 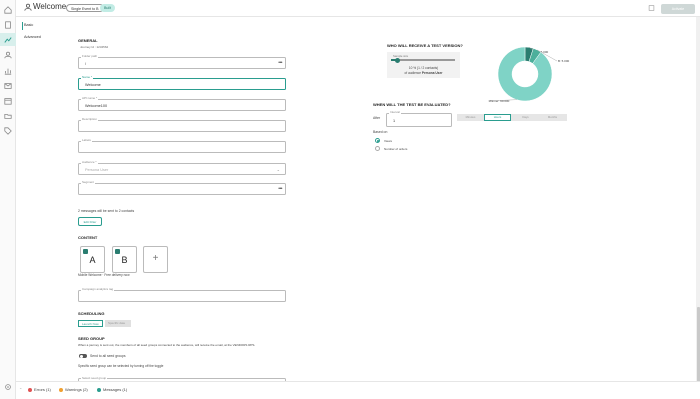 I want to click on seed-group-heading: SEED GROUP, so click(x=91, y=338).